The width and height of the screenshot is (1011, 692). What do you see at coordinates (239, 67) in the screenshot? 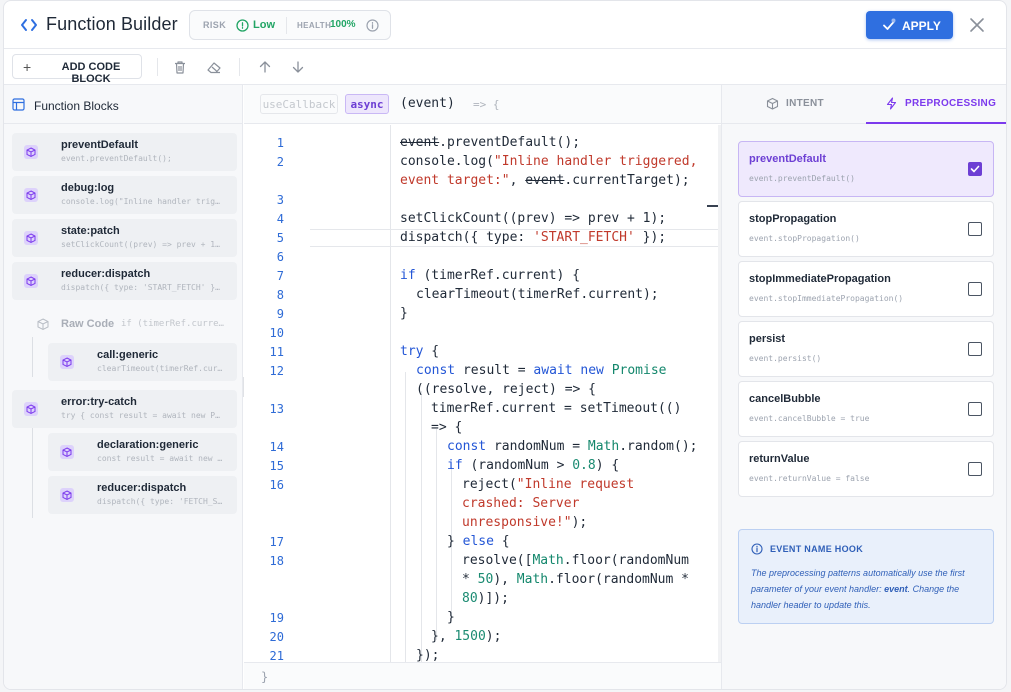
I see `toolbar-divider` at bounding box center [239, 67].